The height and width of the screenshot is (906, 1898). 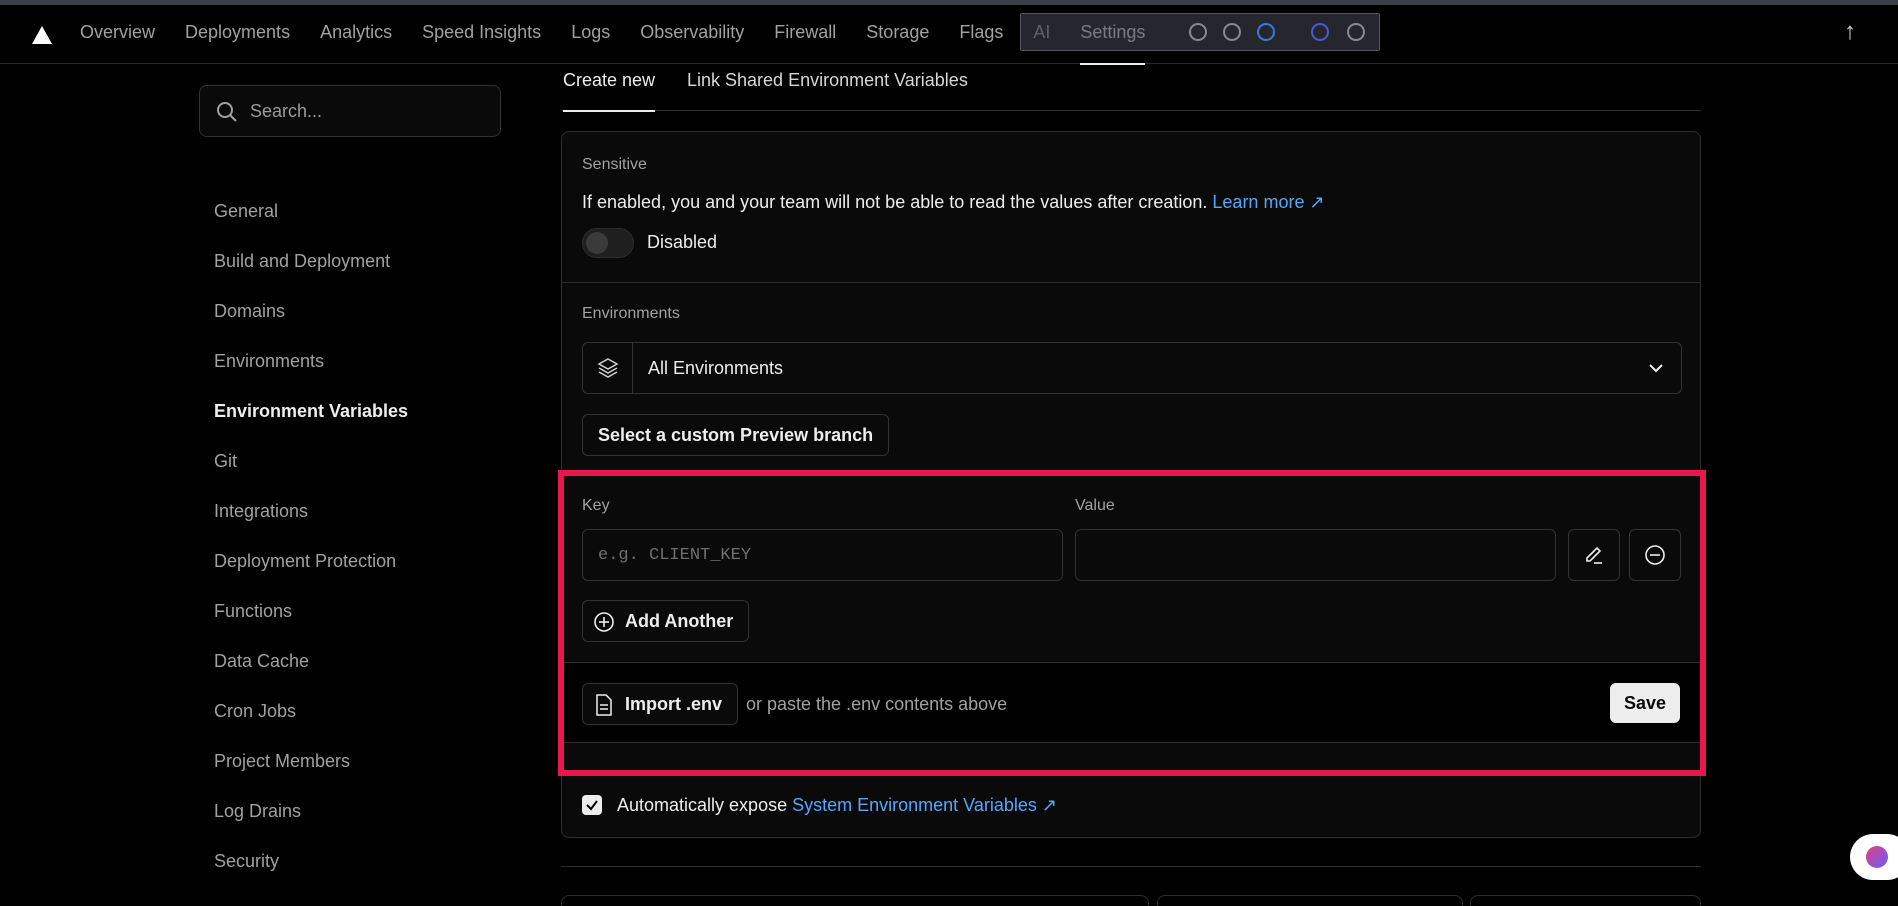 I want to click on system-env-vars-link: System Environment Variables ↗, so click(x=924, y=805).